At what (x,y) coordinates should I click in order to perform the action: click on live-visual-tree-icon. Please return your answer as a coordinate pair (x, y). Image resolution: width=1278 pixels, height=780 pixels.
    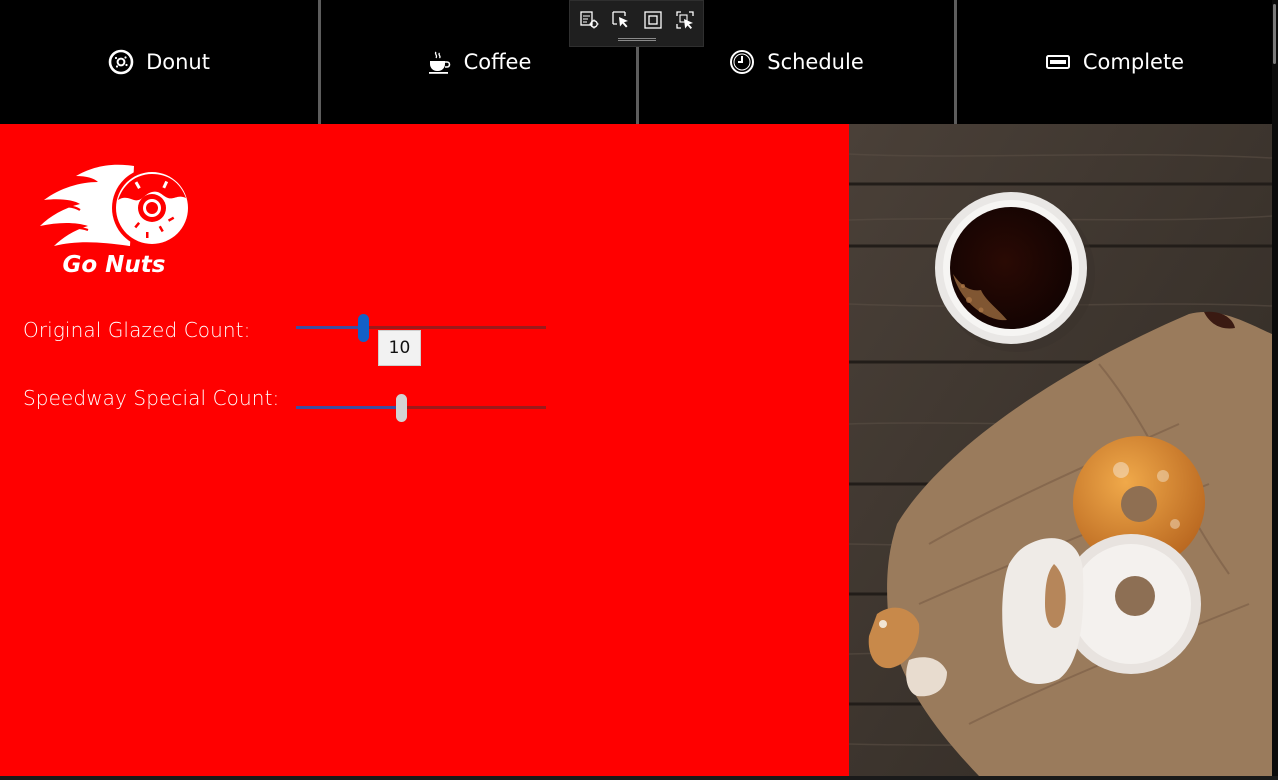
    Looking at the image, I should click on (589, 20).